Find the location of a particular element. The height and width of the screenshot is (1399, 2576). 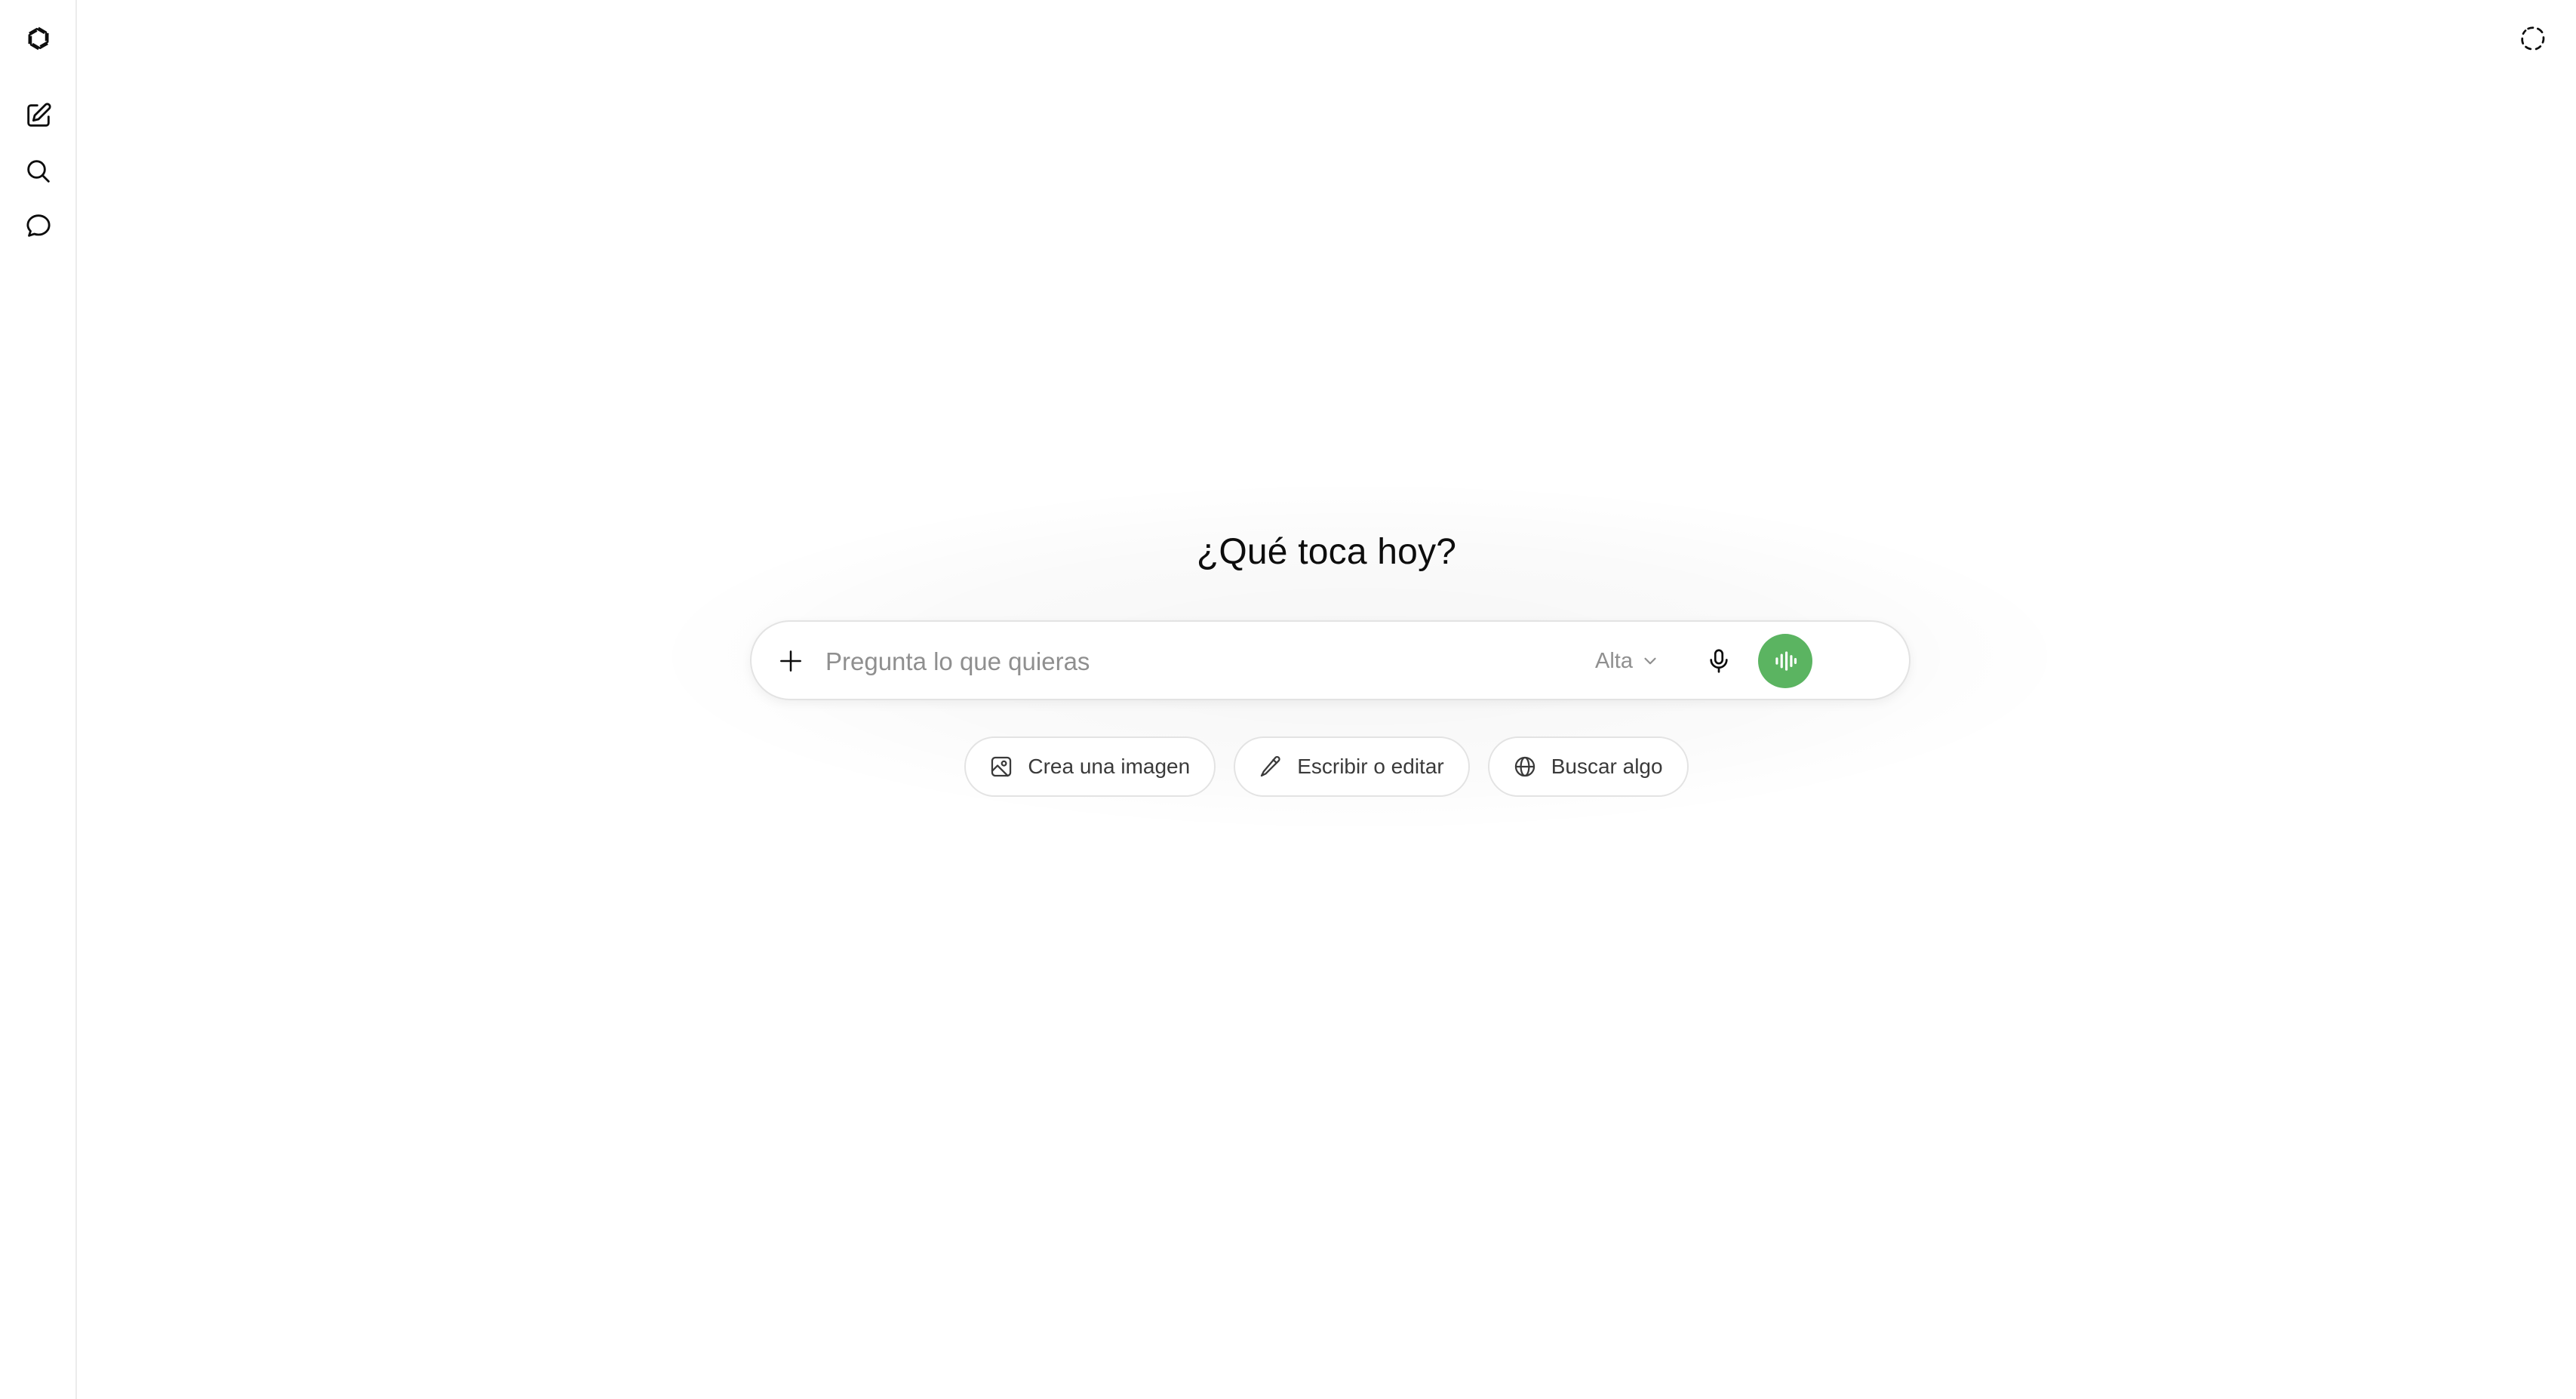

chevron-down-icon is located at coordinates (1650, 661).